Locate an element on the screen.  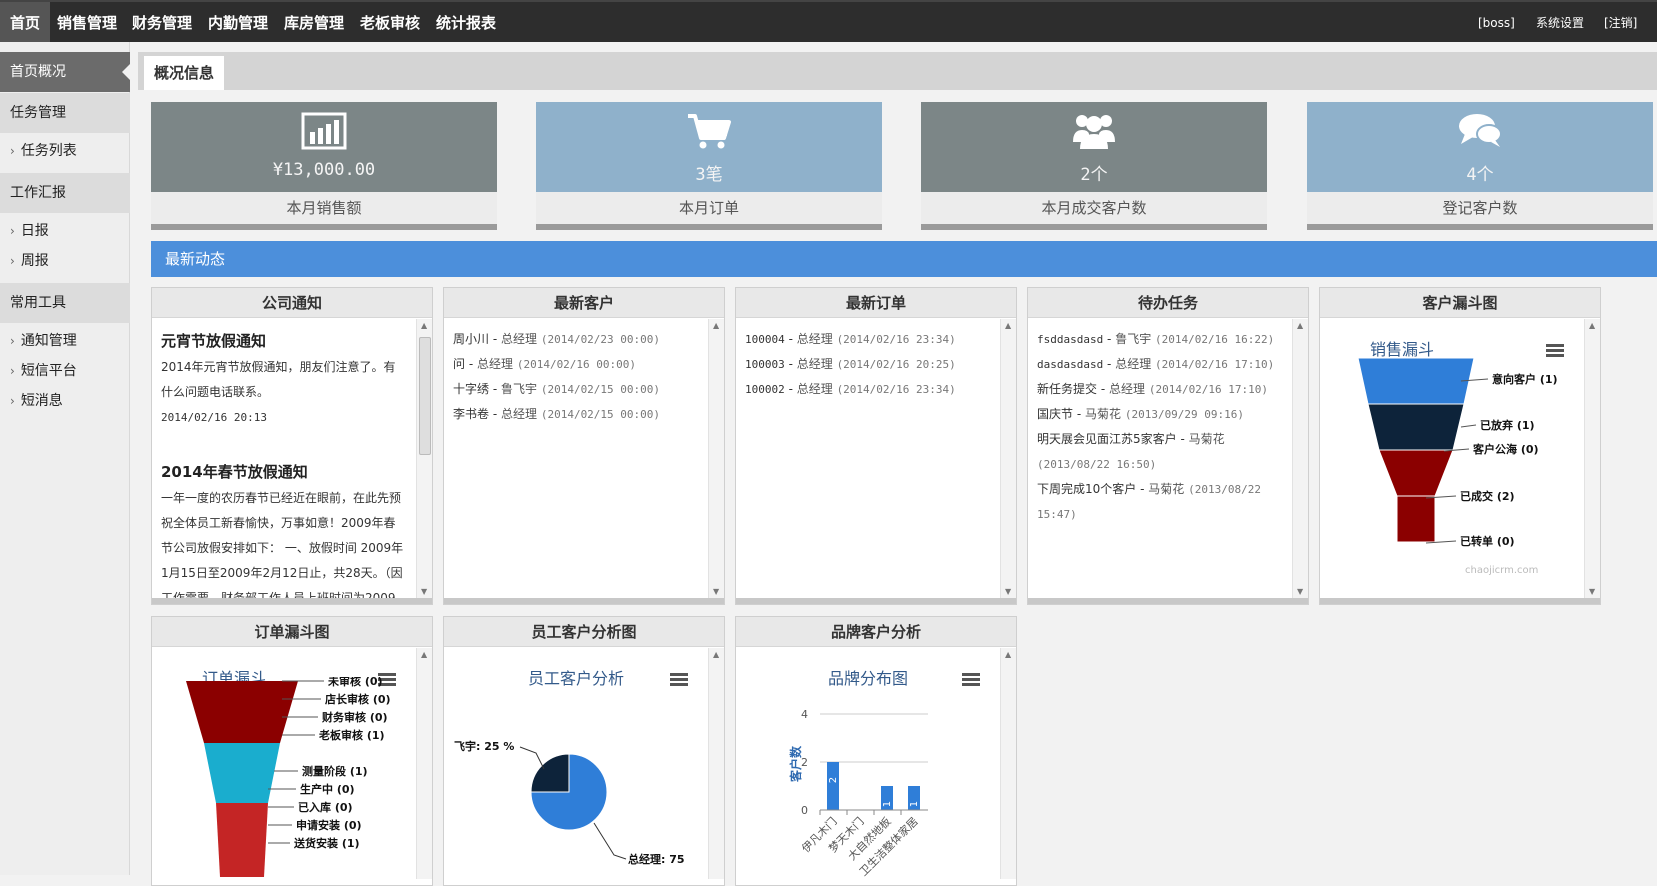
item-time: (2014/02/23 00:00) is located at coordinates (600, 339).